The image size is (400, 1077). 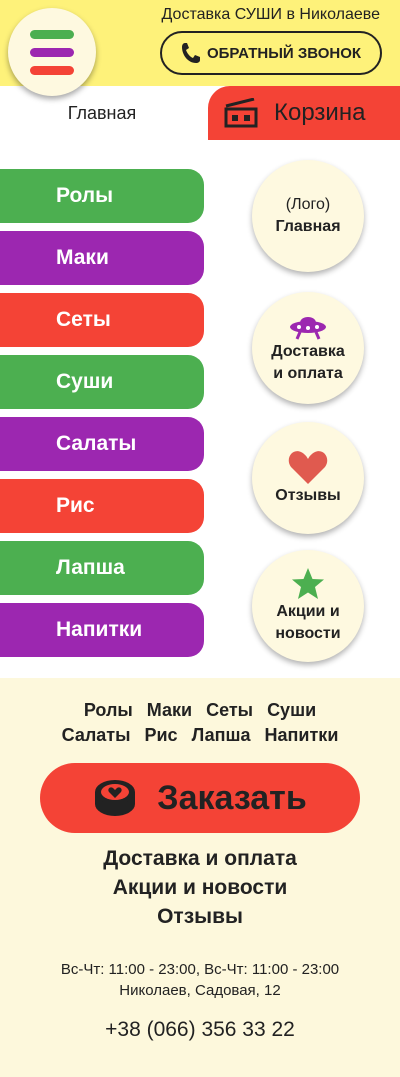 I want to click on reviews-link: Отзывы, so click(x=308, y=478).